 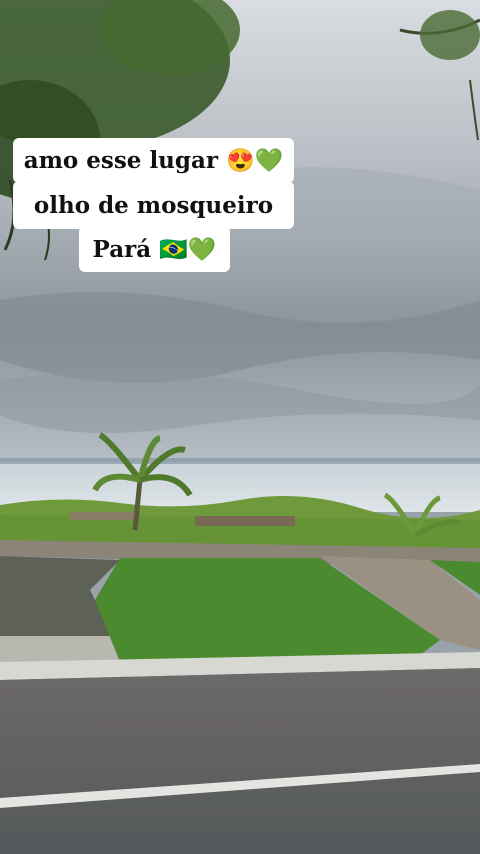 I want to click on caption-text-3: Pará 🇧🇷💚, so click(x=154, y=249).